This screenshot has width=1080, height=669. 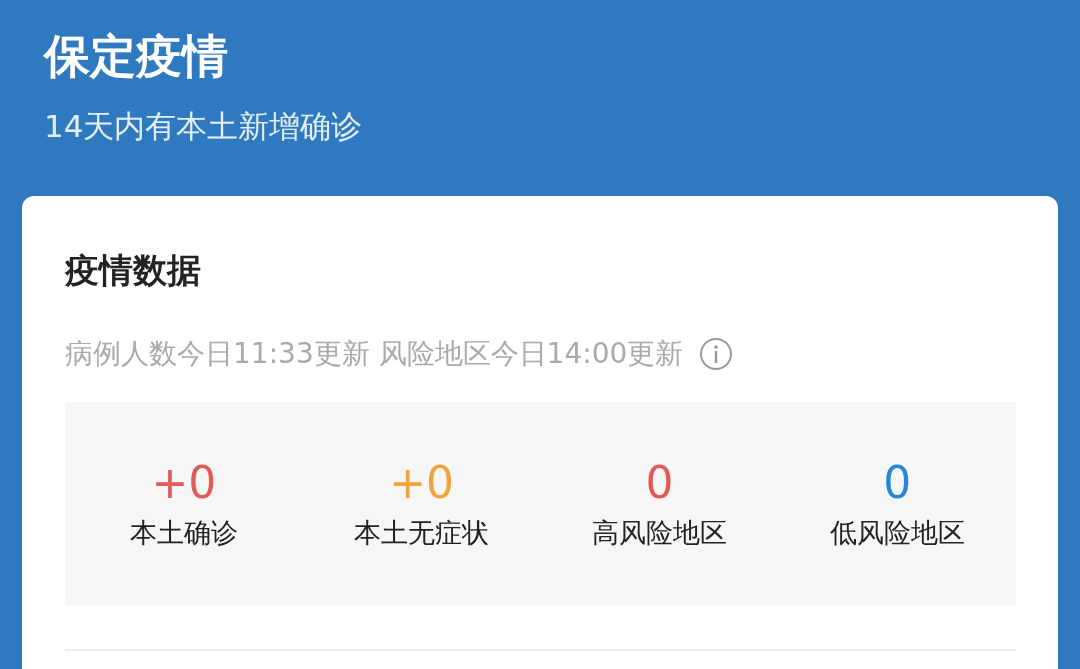 I want to click on stat-label: 低风险地区, so click(x=897, y=532).